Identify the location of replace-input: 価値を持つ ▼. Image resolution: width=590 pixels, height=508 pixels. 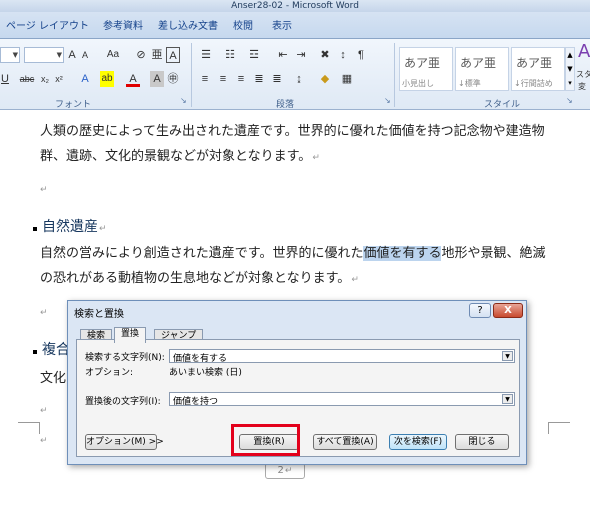
(342, 399).